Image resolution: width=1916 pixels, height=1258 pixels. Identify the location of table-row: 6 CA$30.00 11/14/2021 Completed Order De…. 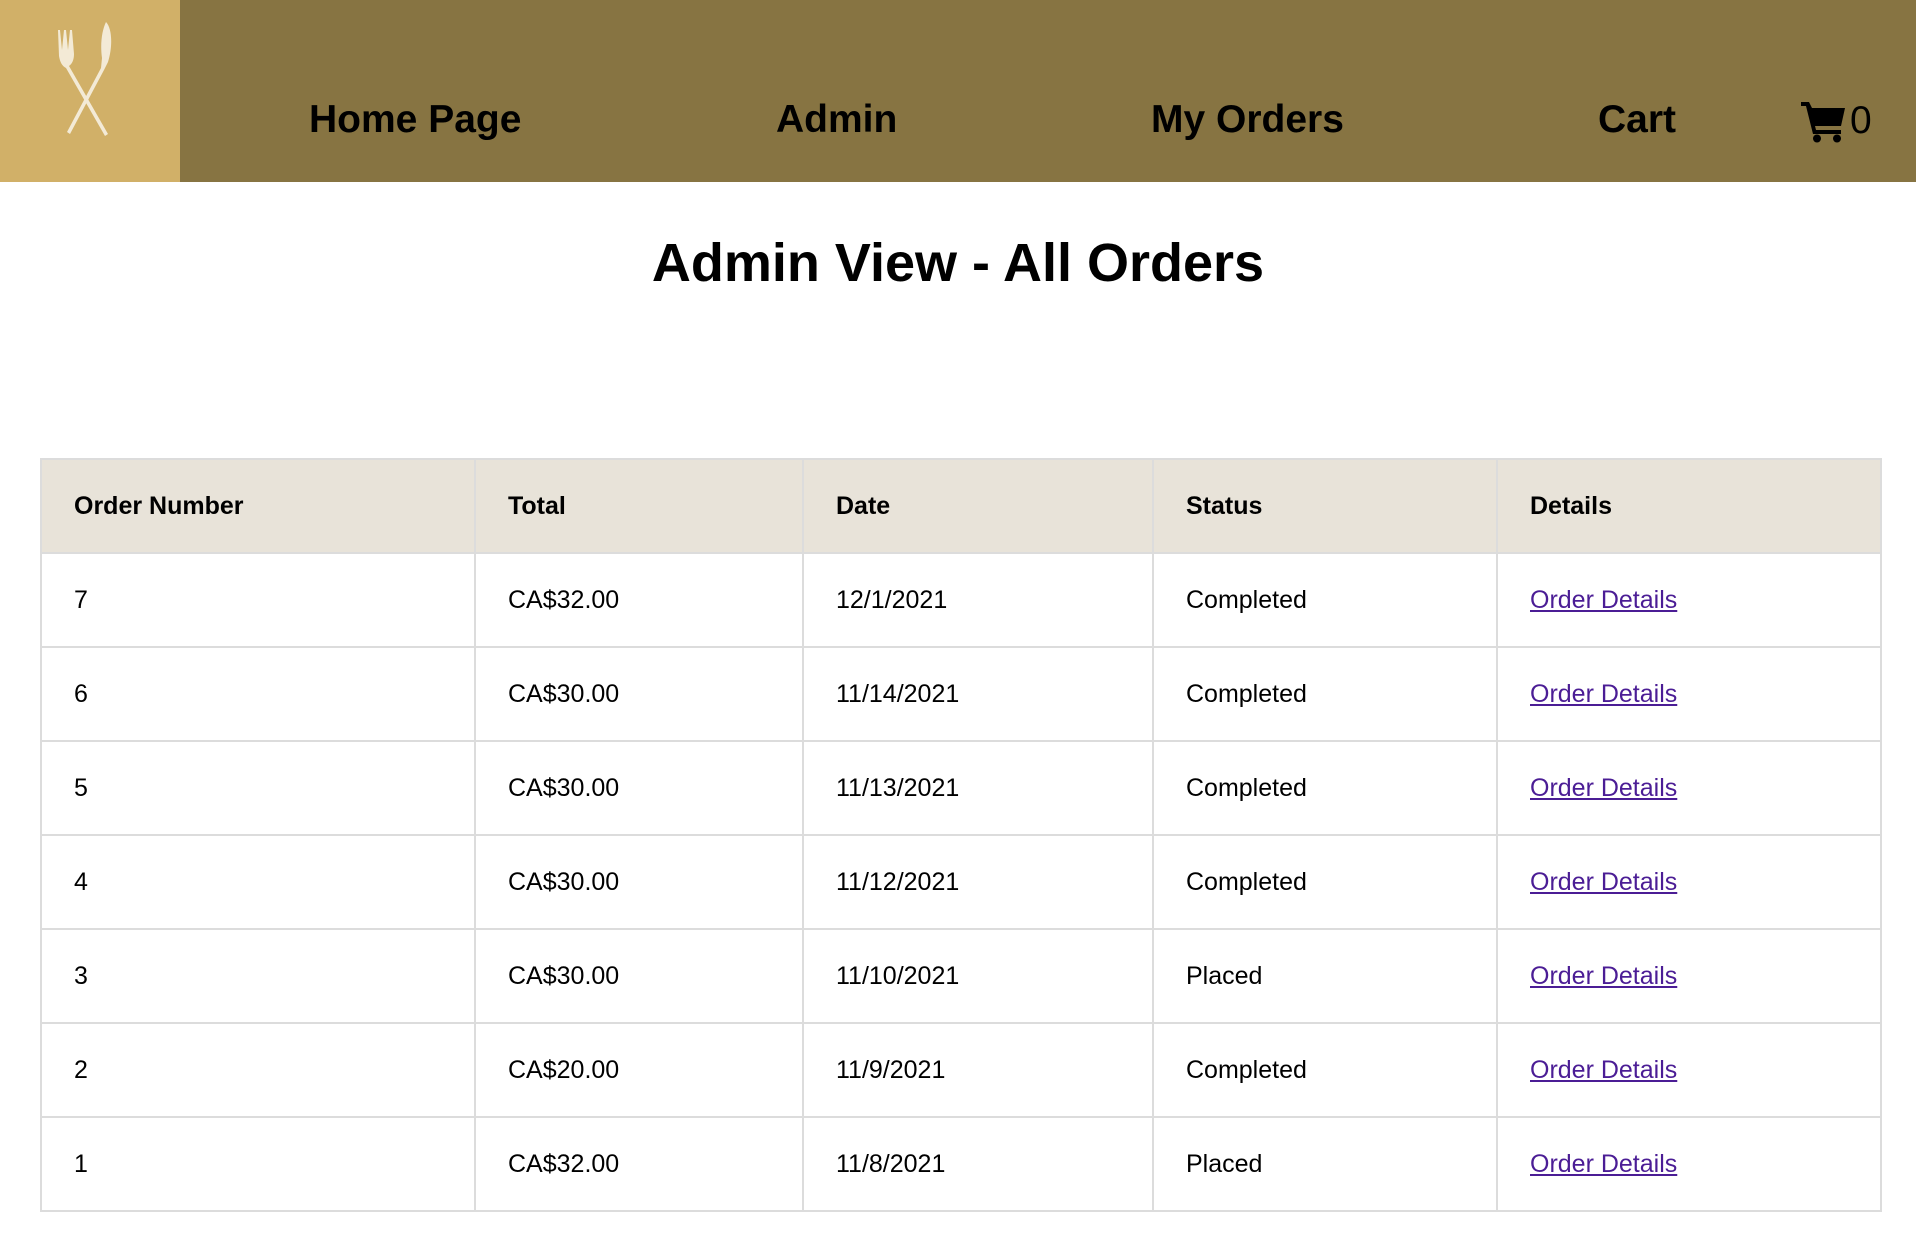
(961, 694).